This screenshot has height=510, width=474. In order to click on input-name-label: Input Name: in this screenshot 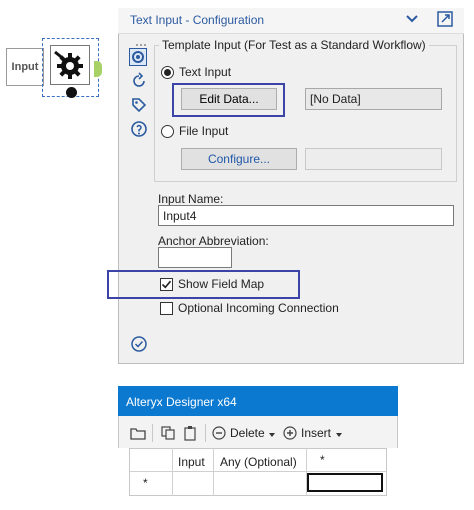, I will do `click(191, 199)`.